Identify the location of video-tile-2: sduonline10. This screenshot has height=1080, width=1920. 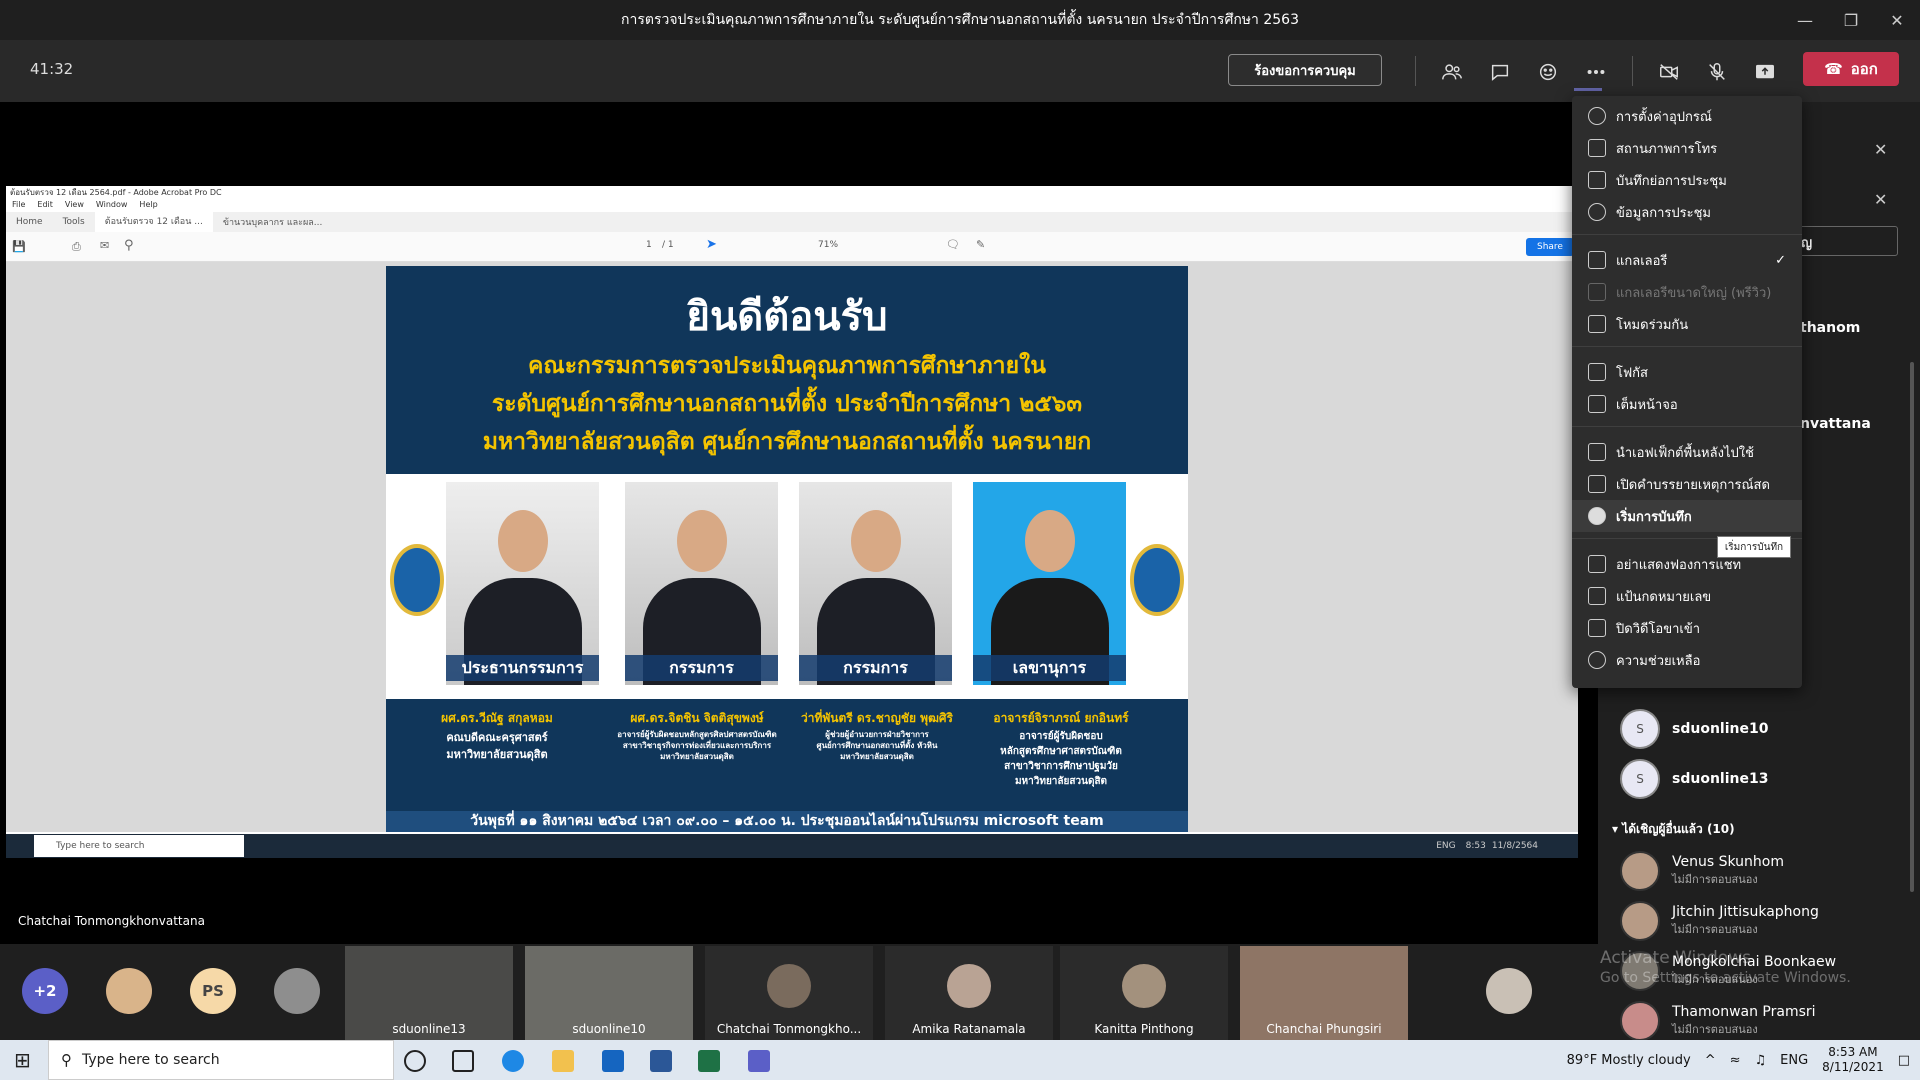
(609, 993).